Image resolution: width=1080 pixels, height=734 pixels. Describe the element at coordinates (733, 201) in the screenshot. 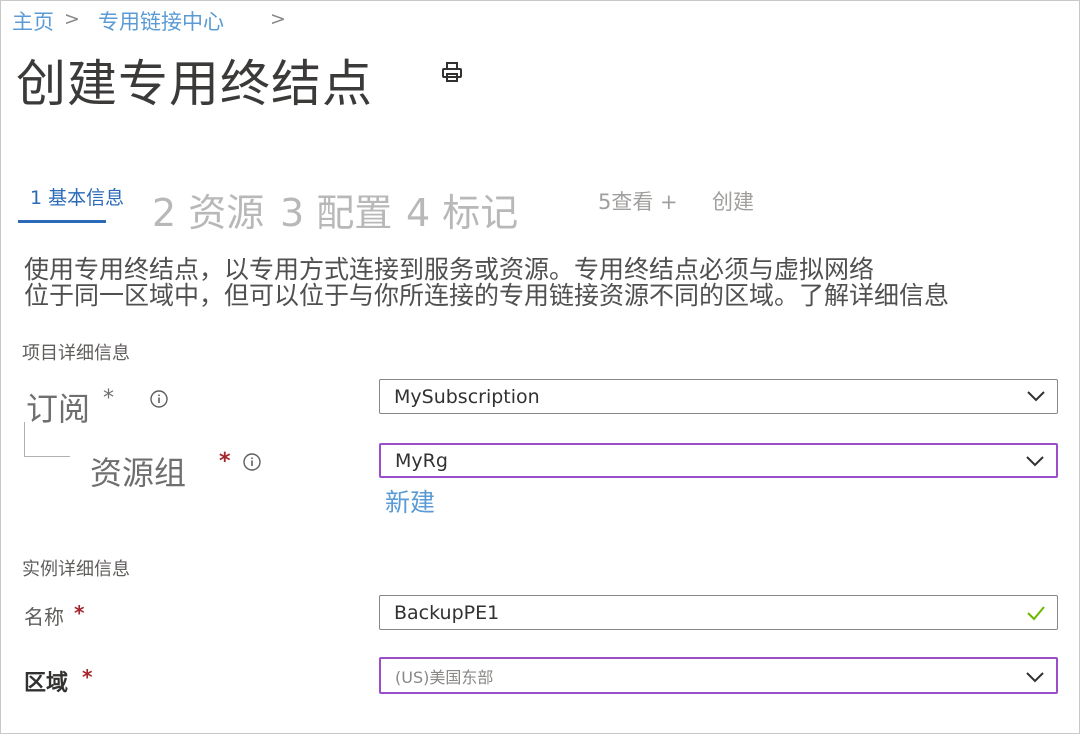

I see `tab-create: 创建` at that location.